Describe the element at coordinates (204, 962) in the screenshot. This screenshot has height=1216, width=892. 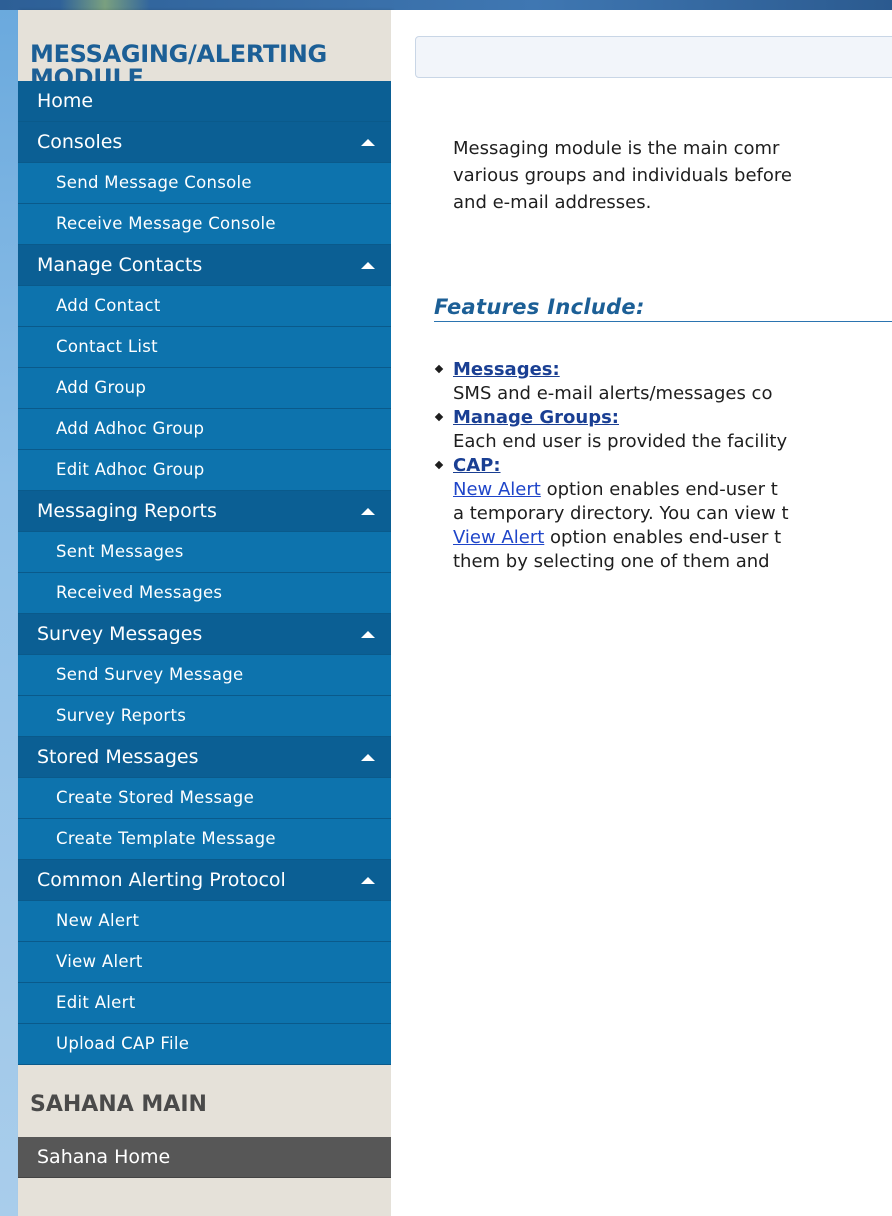
I see `submenu-item-view-alert: View Alert` at that location.